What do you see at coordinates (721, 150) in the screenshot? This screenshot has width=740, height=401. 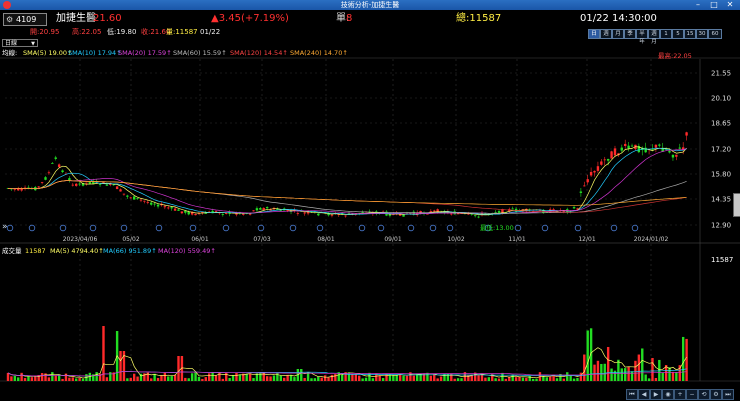 I see `price-tick-label: 17.20` at bounding box center [721, 150].